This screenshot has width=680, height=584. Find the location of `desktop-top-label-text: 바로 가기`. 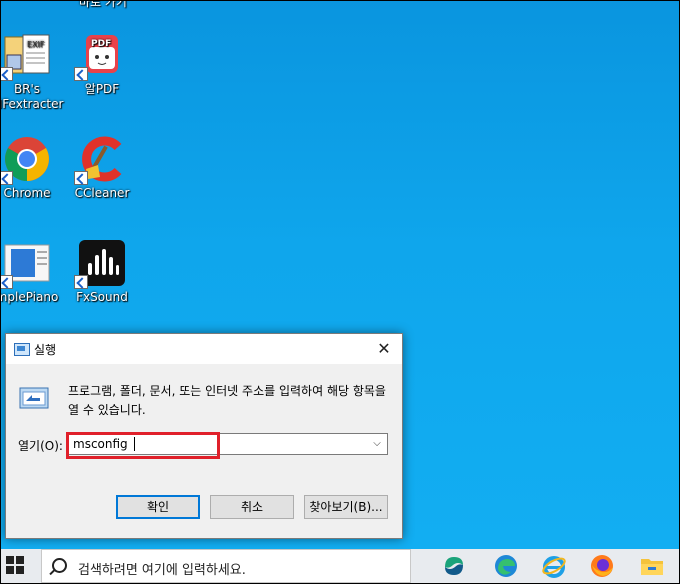

desktop-top-label-text: 바로 가기 is located at coordinates (103, 4).